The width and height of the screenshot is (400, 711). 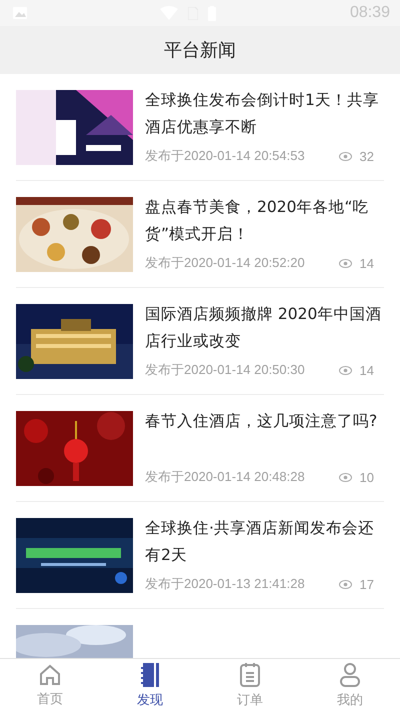 What do you see at coordinates (225, 477) in the screenshot?
I see `publish-date: 发布于2020-01-14 20:48:28` at bounding box center [225, 477].